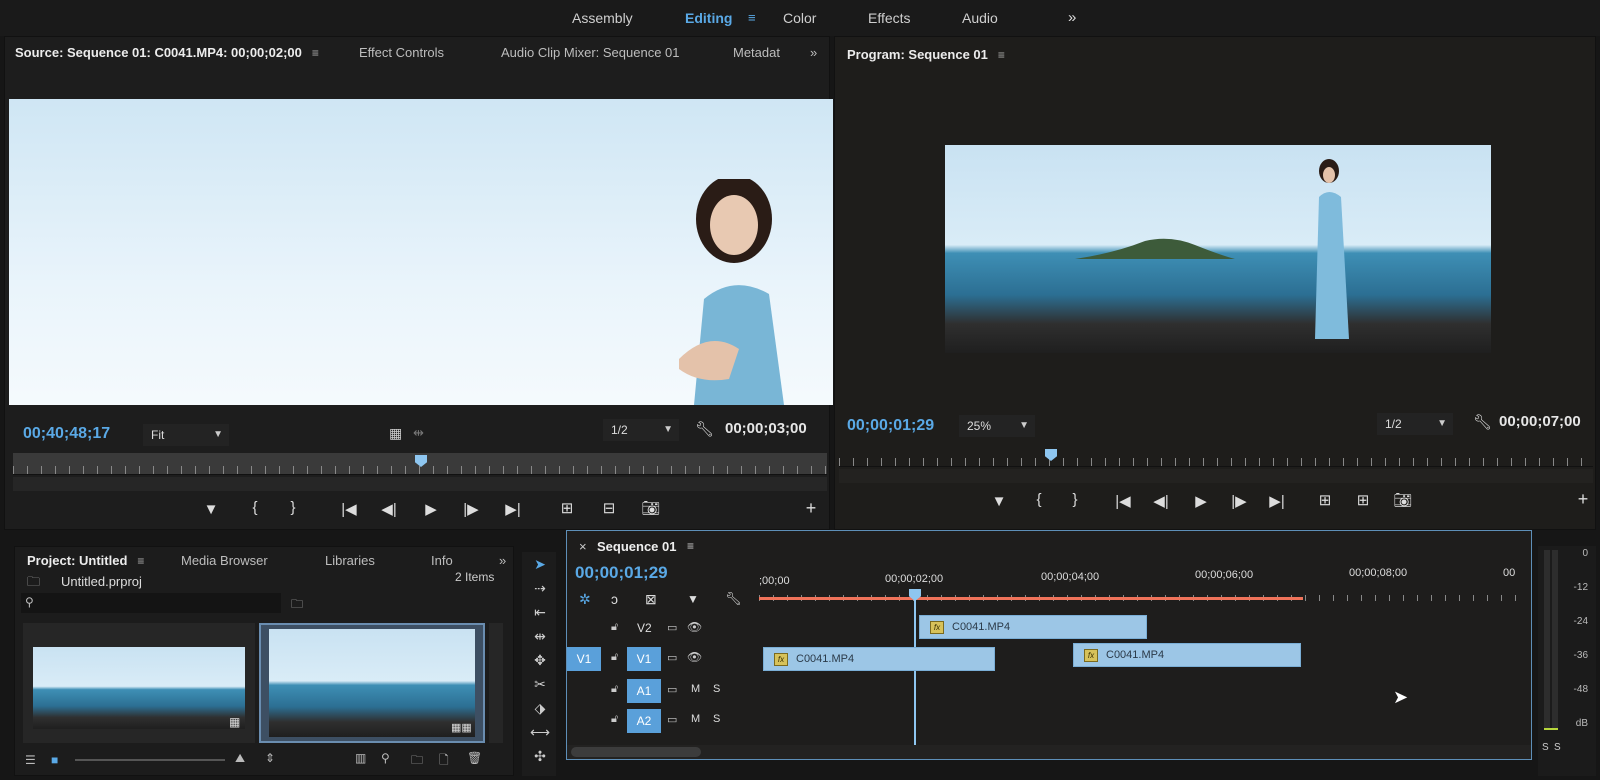 The image size is (1600, 780). Describe the element at coordinates (752, 17) in the screenshot. I see `workspace-menu-icon: ≡` at that location.